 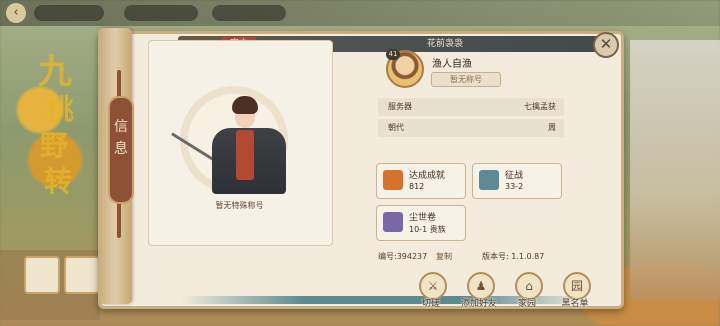 I want to click on back-button: ‹, so click(x=16, y=13).